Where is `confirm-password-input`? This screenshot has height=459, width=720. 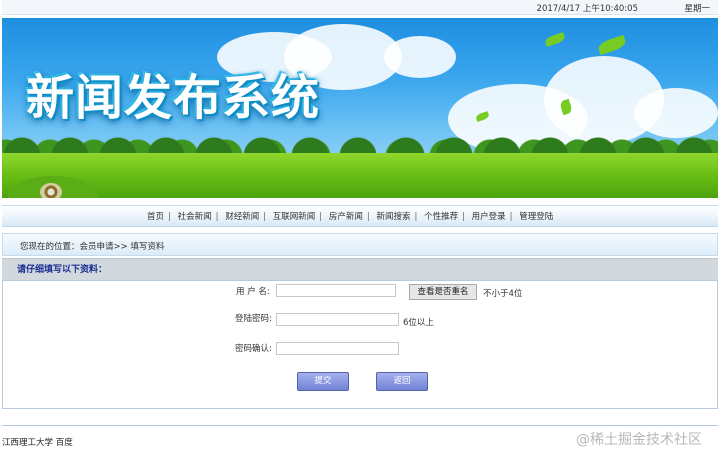 confirm-password-input is located at coordinates (337, 348).